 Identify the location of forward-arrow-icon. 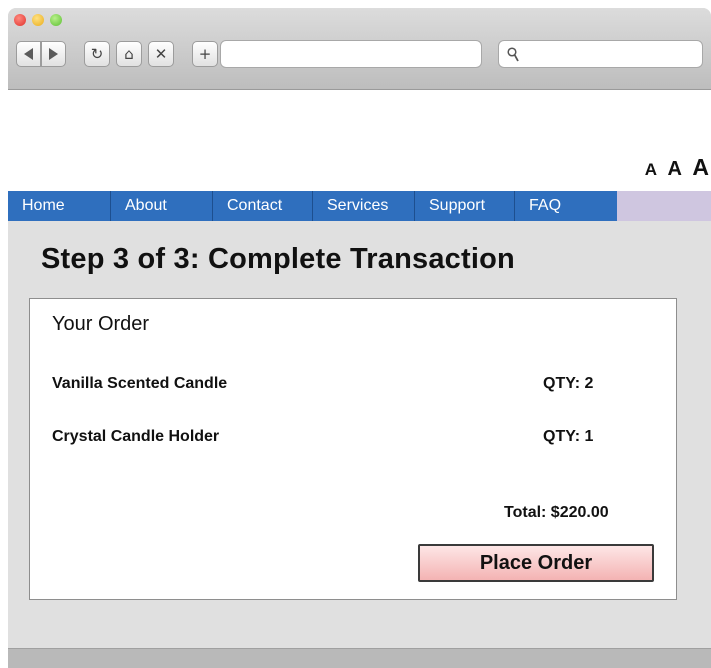
(53, 54).